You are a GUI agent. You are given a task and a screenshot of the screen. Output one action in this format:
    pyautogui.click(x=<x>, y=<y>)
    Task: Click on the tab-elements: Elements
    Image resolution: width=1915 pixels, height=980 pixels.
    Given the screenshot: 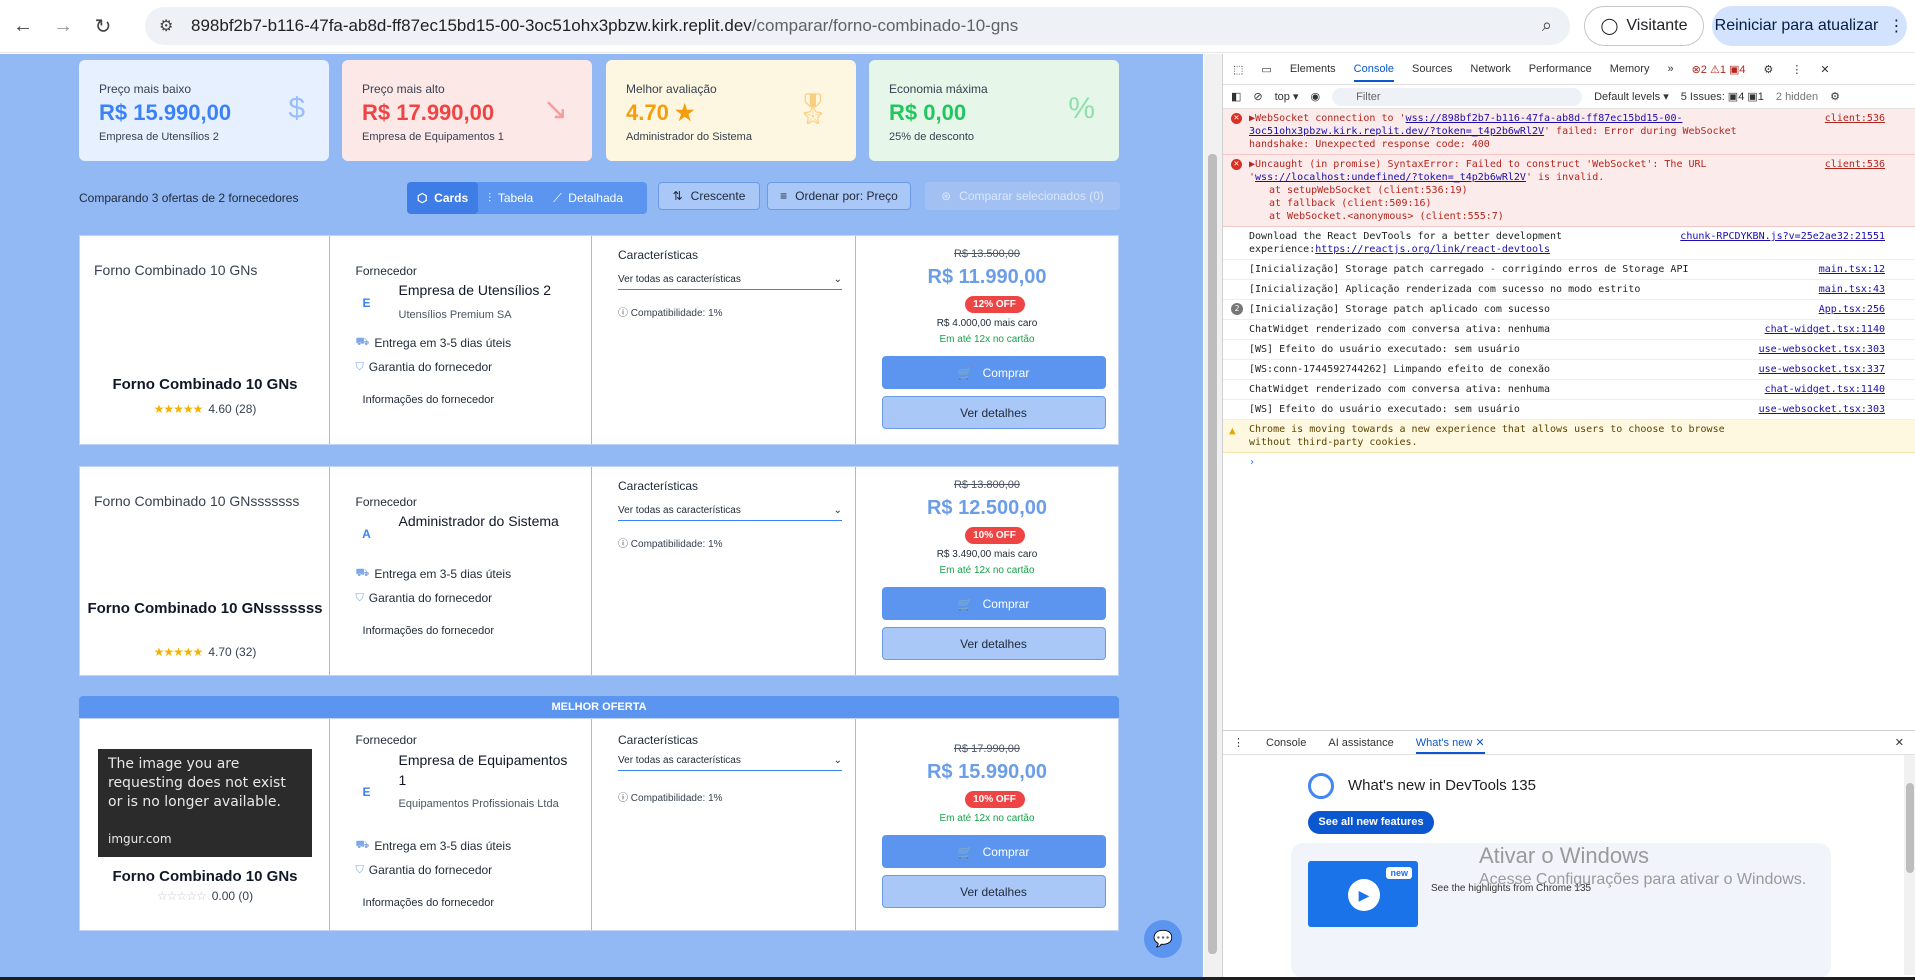 What is the action you would take?
    pyautogui.click(x=1313, y=69)
    